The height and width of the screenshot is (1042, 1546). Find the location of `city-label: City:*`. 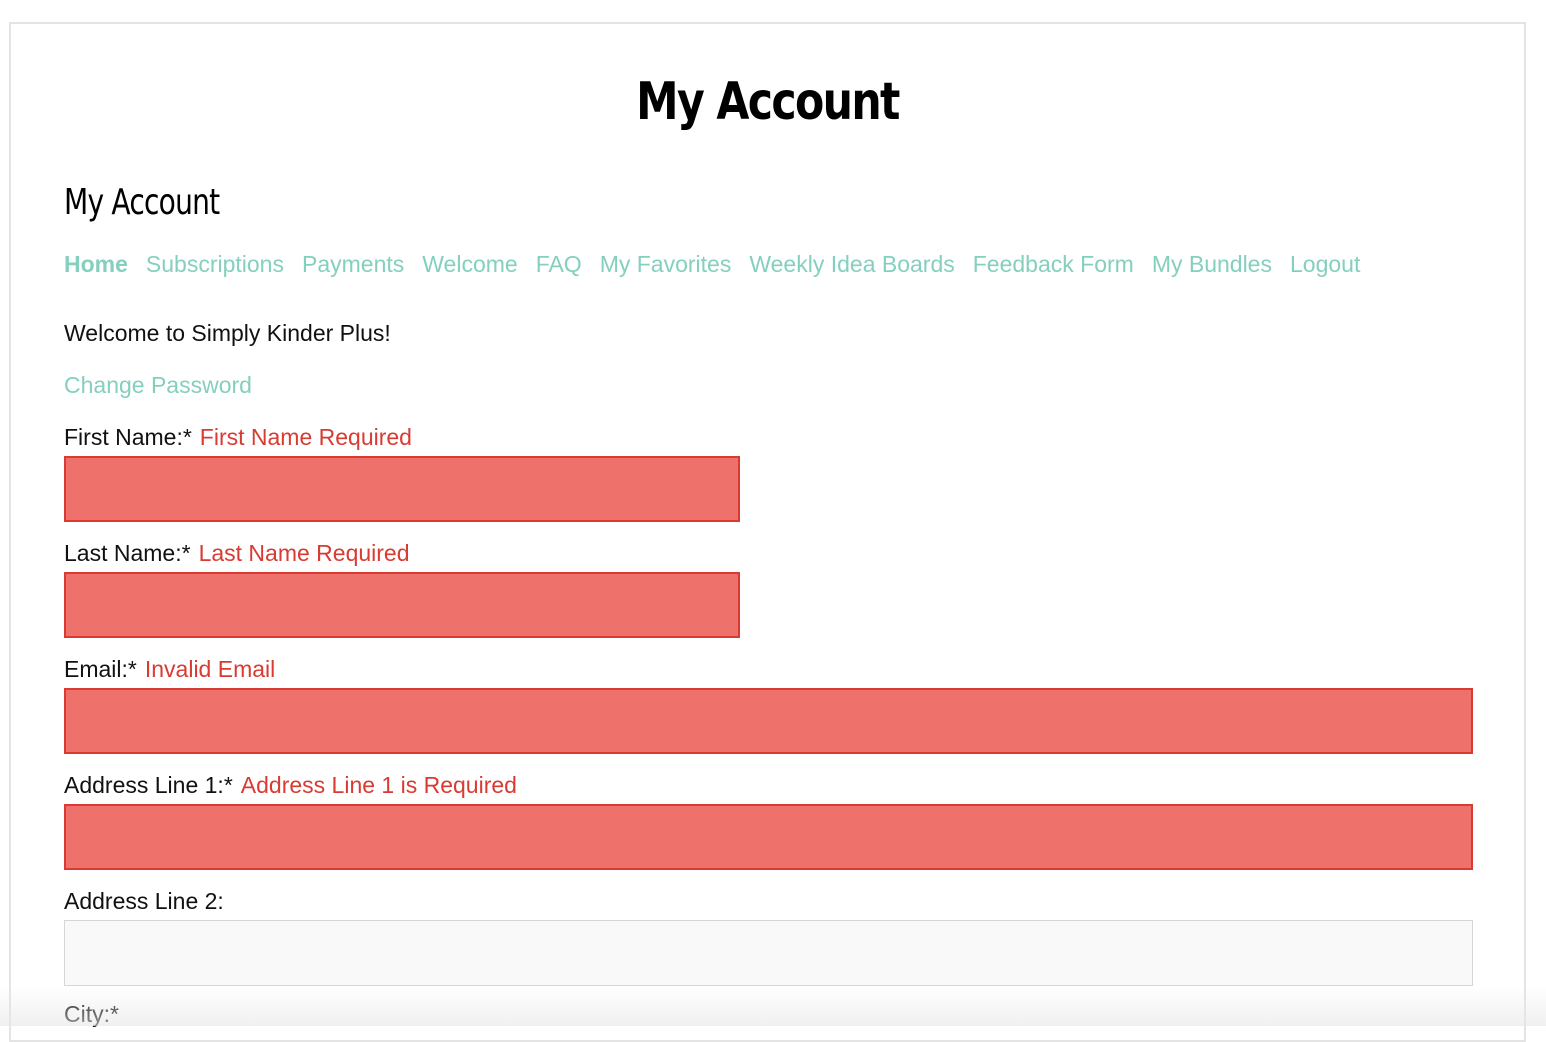

city-label: City:* is located at coordinates (91, 1014).